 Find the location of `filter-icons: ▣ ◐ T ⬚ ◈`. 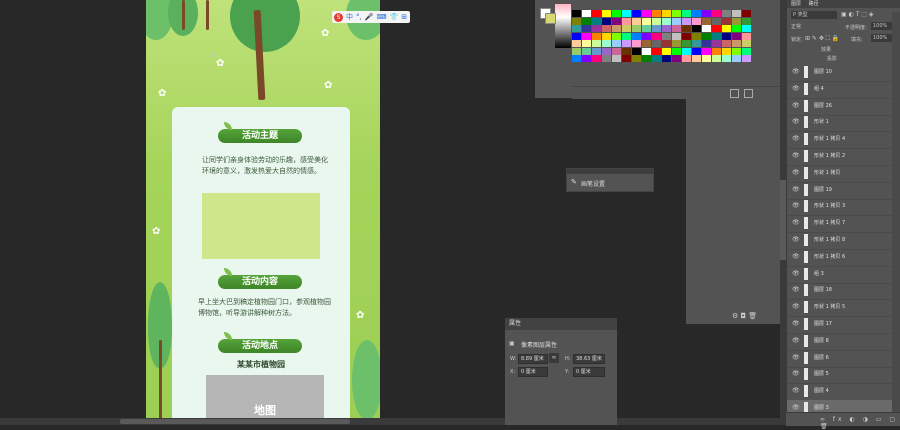

filter-icons: ▣ ◐ T ⬚ ◈ is located at coordinates (857, 14).